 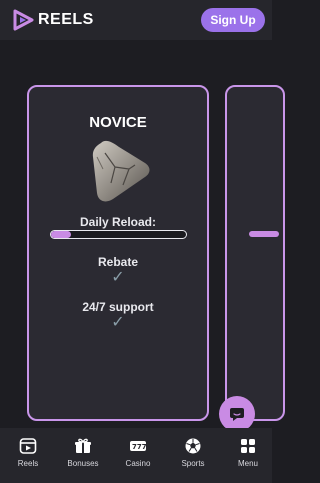 I want to click on casino-icon: 777, so click(x=138, y=446).